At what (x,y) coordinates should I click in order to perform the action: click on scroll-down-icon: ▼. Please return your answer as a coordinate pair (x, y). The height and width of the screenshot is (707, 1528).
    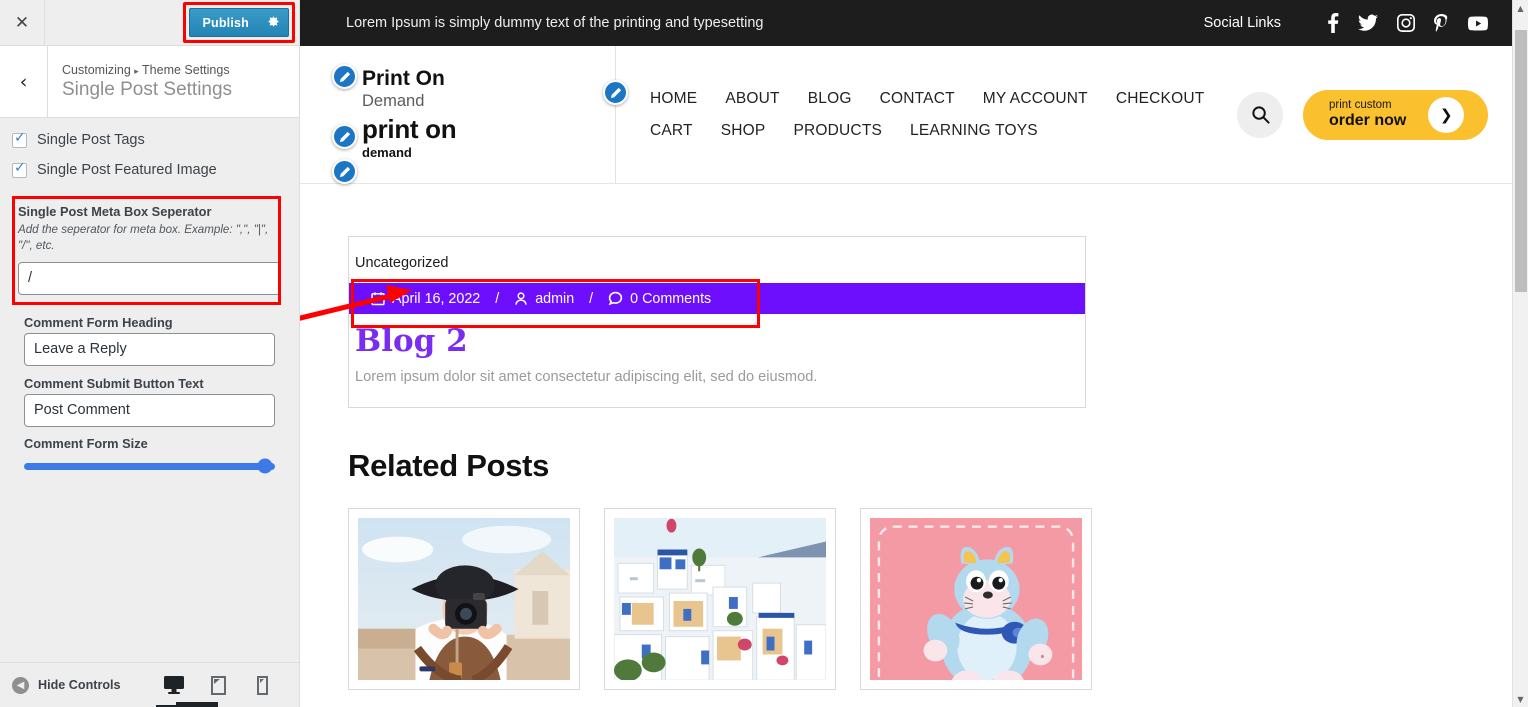
    Looking at the image, I should click on (1520, 699).